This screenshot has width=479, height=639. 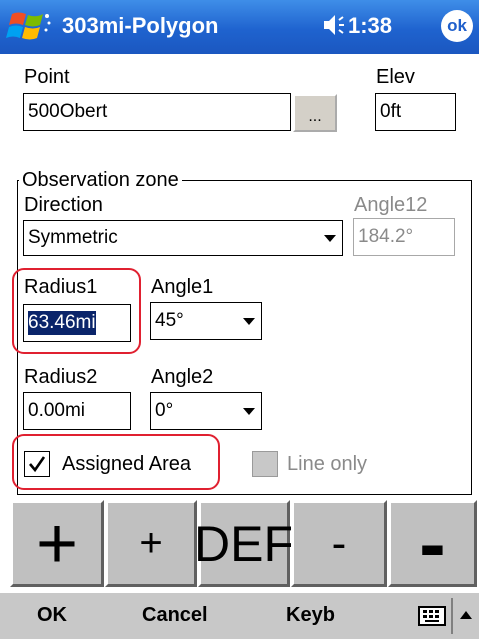 I want to click on def-button: DEF, so click(x=244, y=543).